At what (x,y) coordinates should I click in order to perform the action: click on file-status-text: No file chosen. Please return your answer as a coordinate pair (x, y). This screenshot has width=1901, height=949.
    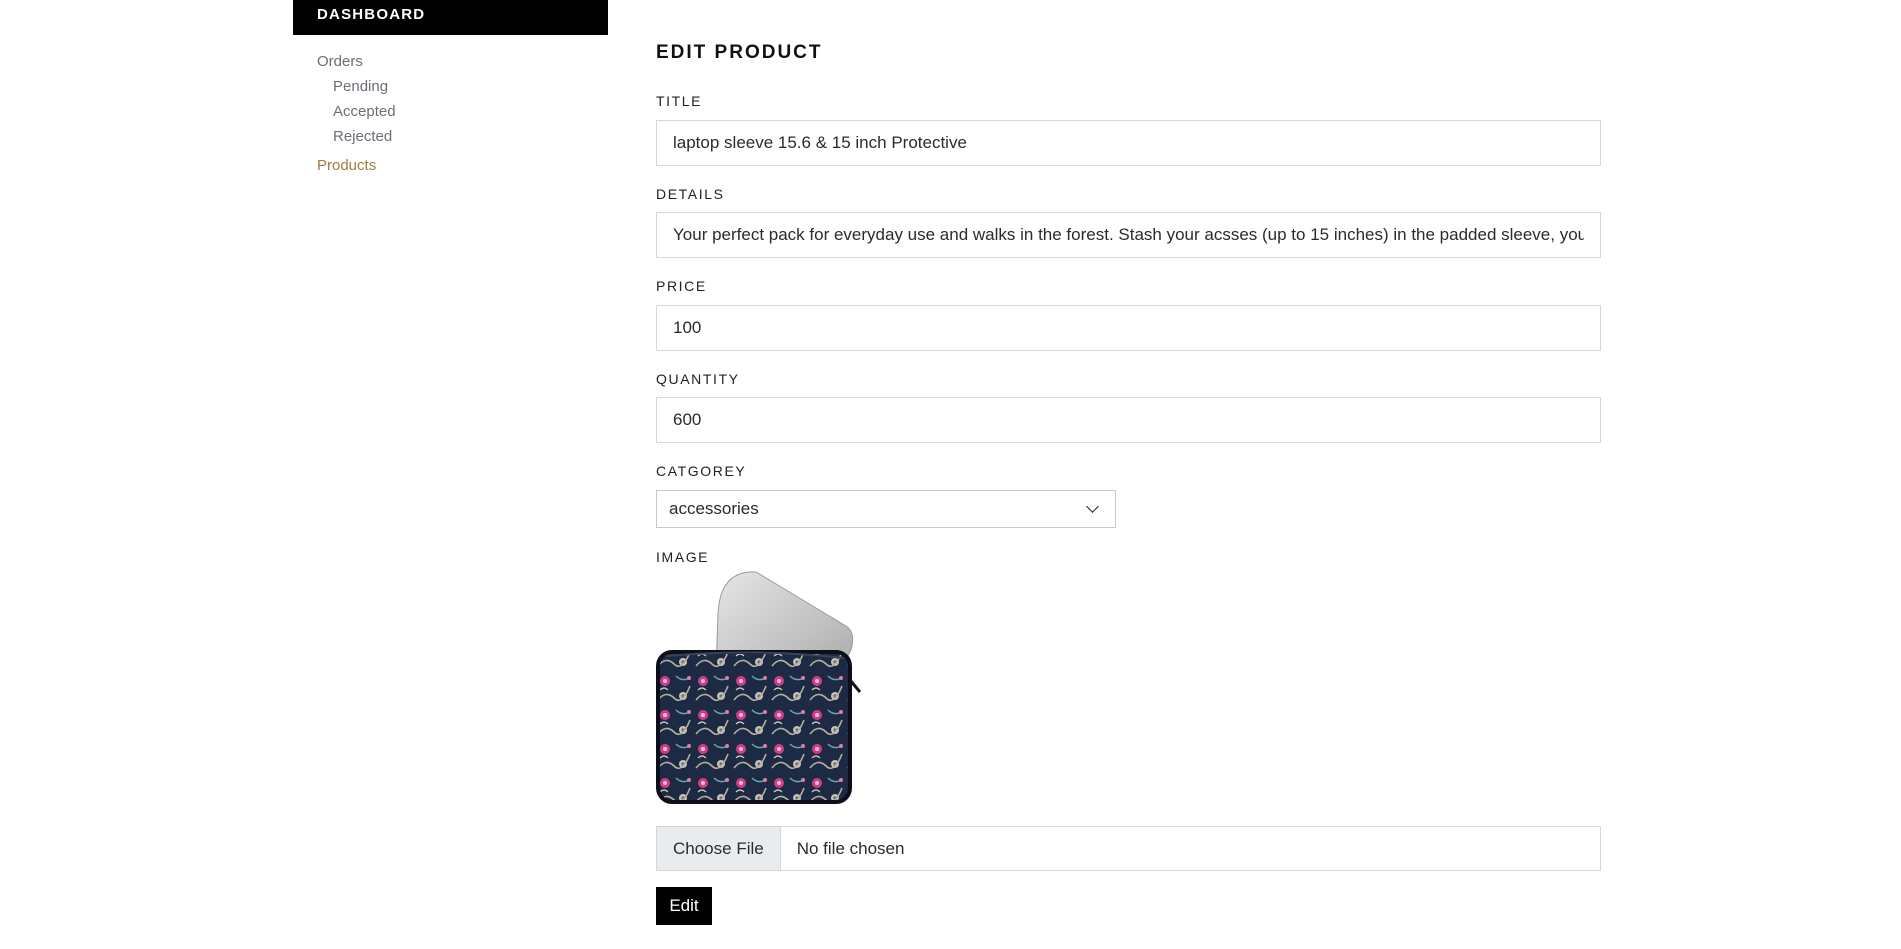
    Looking at the image, I should click on (850, 848).